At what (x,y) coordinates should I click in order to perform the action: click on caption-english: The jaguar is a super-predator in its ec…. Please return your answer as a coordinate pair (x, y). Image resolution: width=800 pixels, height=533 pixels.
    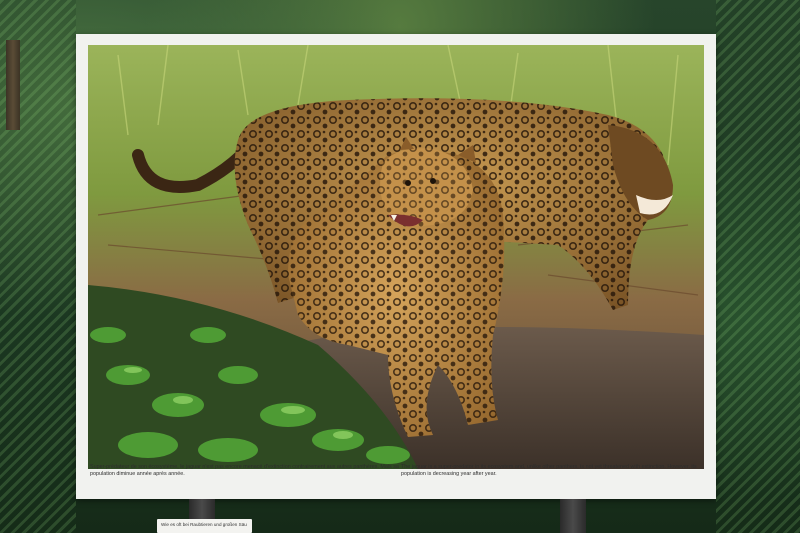
    Looking at the image, I should click on (549, 470).